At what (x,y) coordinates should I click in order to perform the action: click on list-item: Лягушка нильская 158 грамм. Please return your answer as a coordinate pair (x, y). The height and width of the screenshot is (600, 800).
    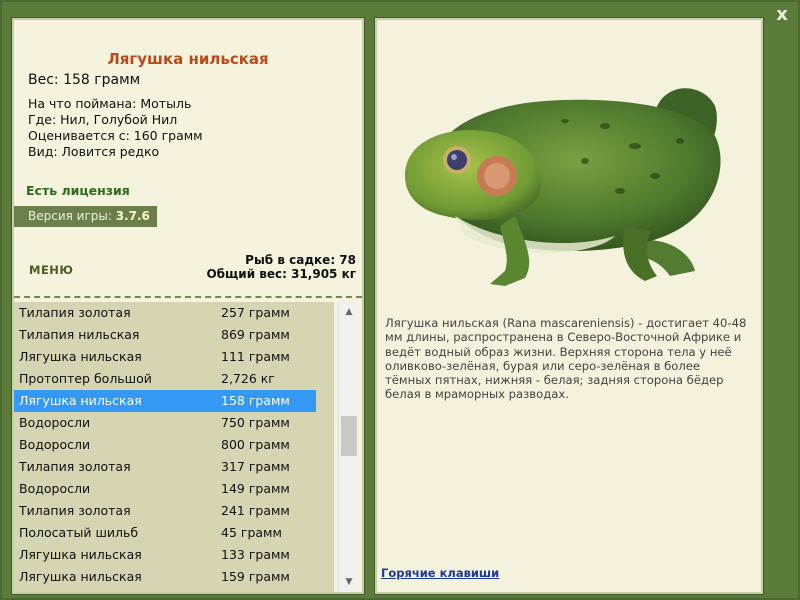
    Looking at the image, I should click on (165, 401).